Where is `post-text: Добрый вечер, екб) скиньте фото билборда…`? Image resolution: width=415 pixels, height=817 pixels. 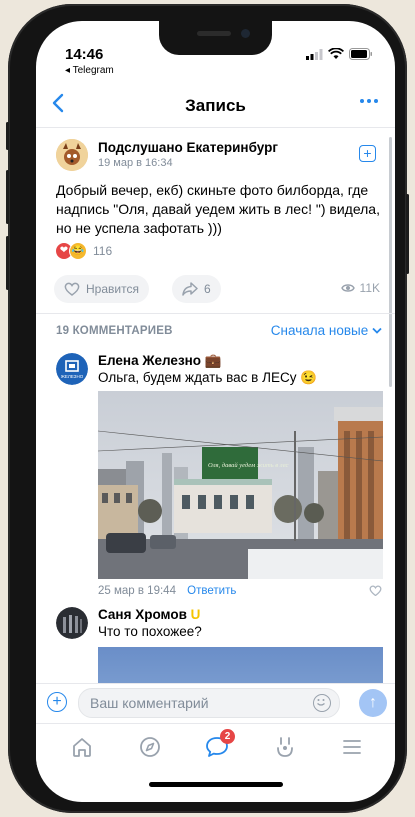 post-text: Добрый вечер, екб) скиньте фото билборда… is located at coordinates (218, 209).